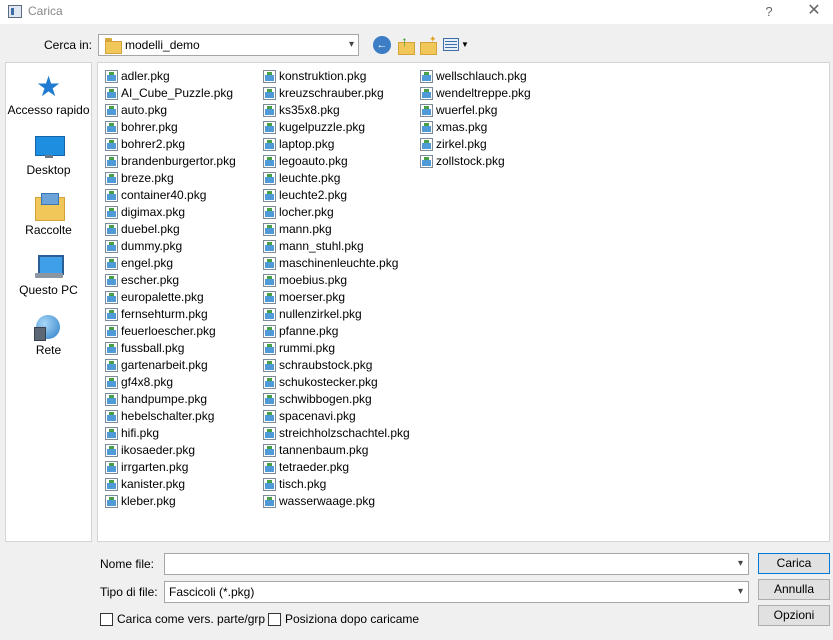 The image size is (833, 640). I want to click on file-item: mann_stuhl.pkg, so click(335, 246).